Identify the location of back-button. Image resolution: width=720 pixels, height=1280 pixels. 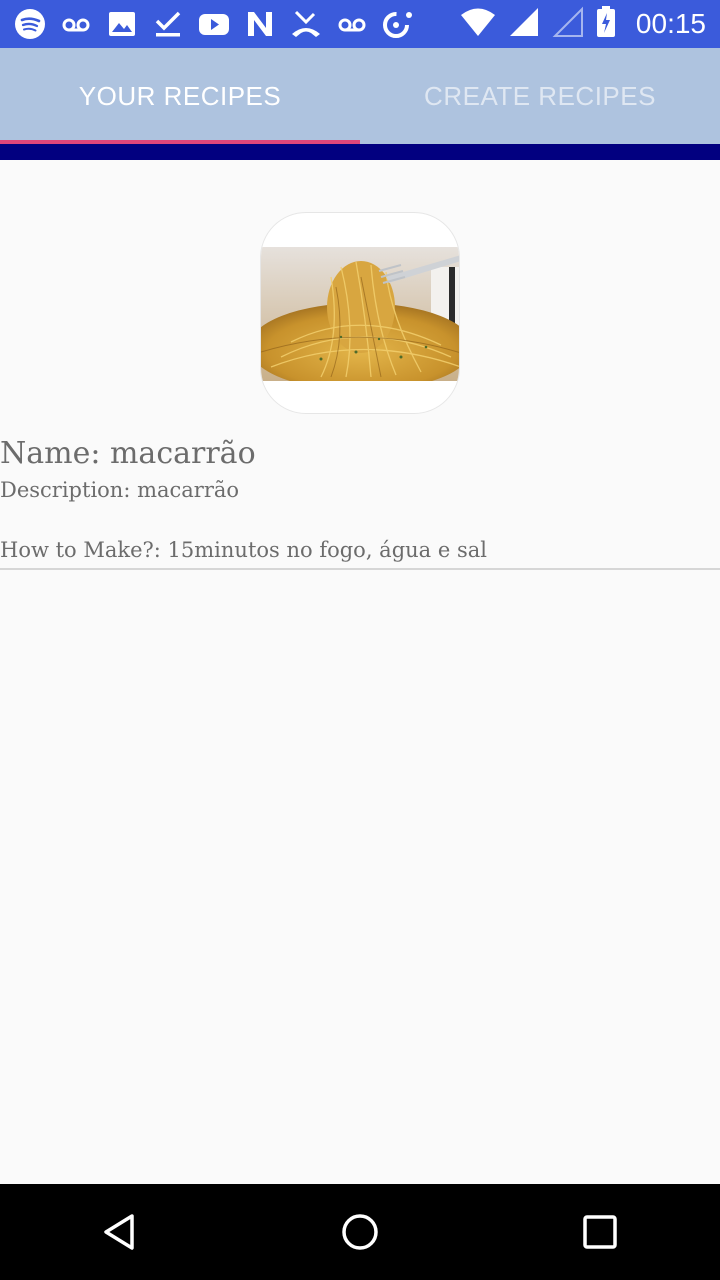
(120, 1232).